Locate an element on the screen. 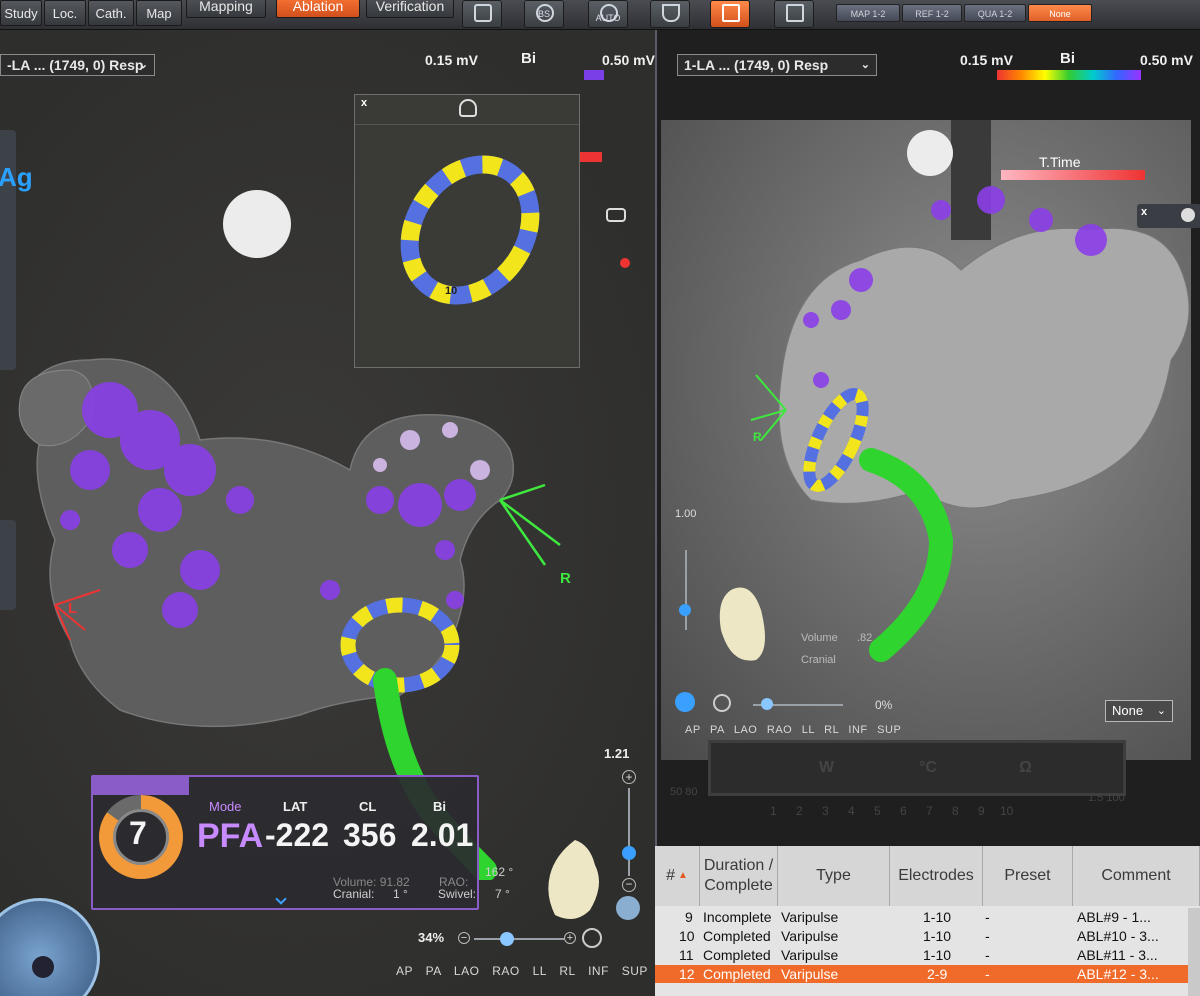  tab-catheter: Cath. is located at coordinates (111, 13).